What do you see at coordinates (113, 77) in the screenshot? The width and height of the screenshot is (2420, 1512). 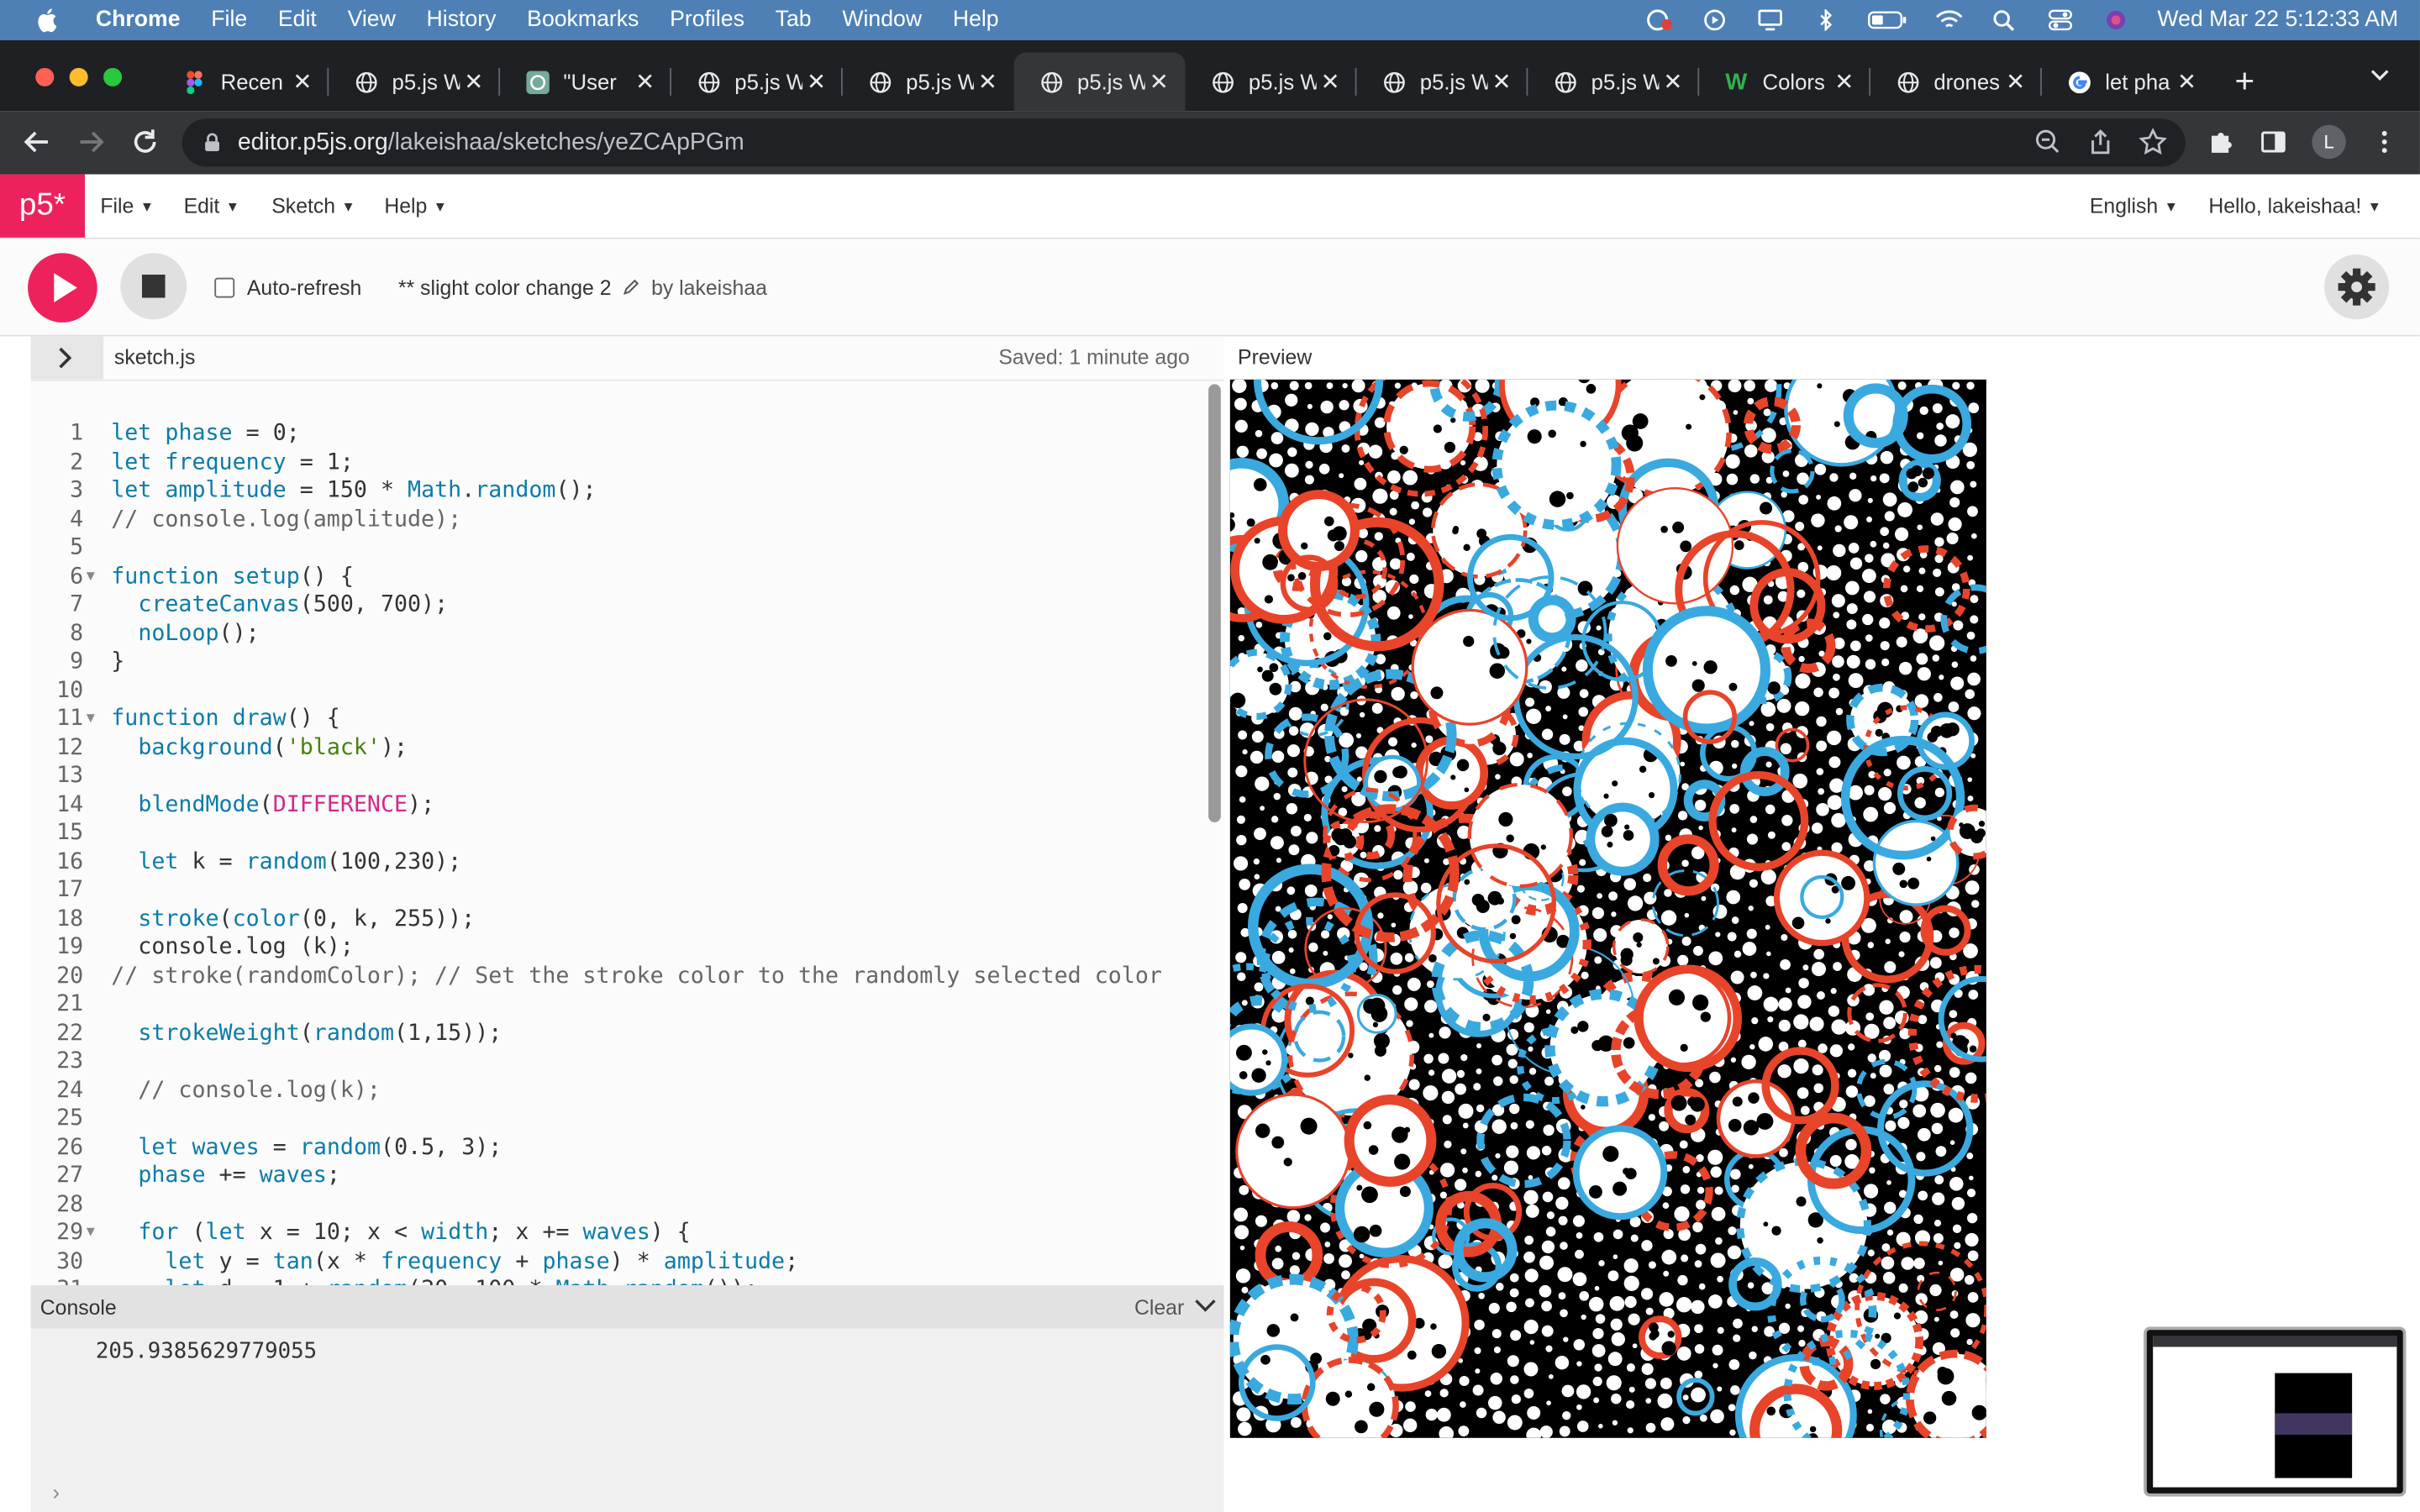 I see `zoom-window-button` at bounding box center [113, 77].